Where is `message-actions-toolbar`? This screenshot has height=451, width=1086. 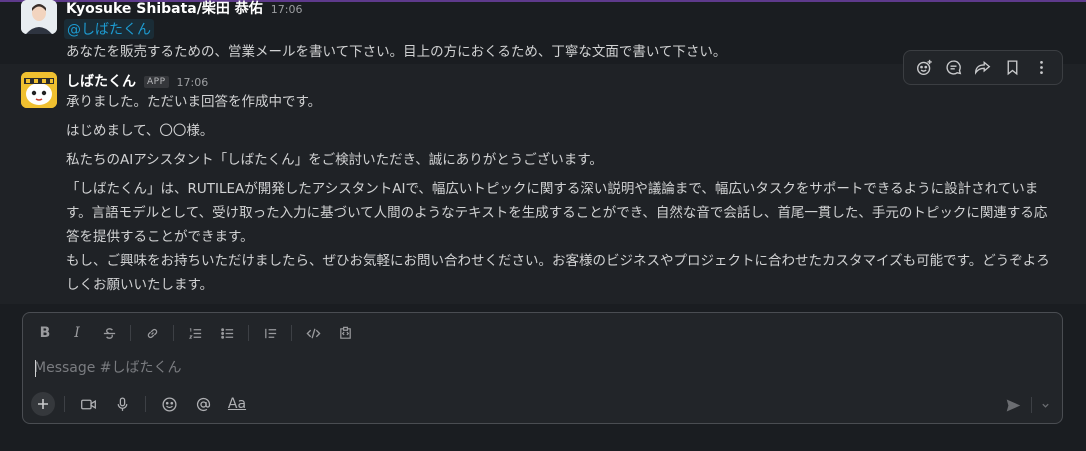 message-actions-toolbar is located at coordinates (983, 67).